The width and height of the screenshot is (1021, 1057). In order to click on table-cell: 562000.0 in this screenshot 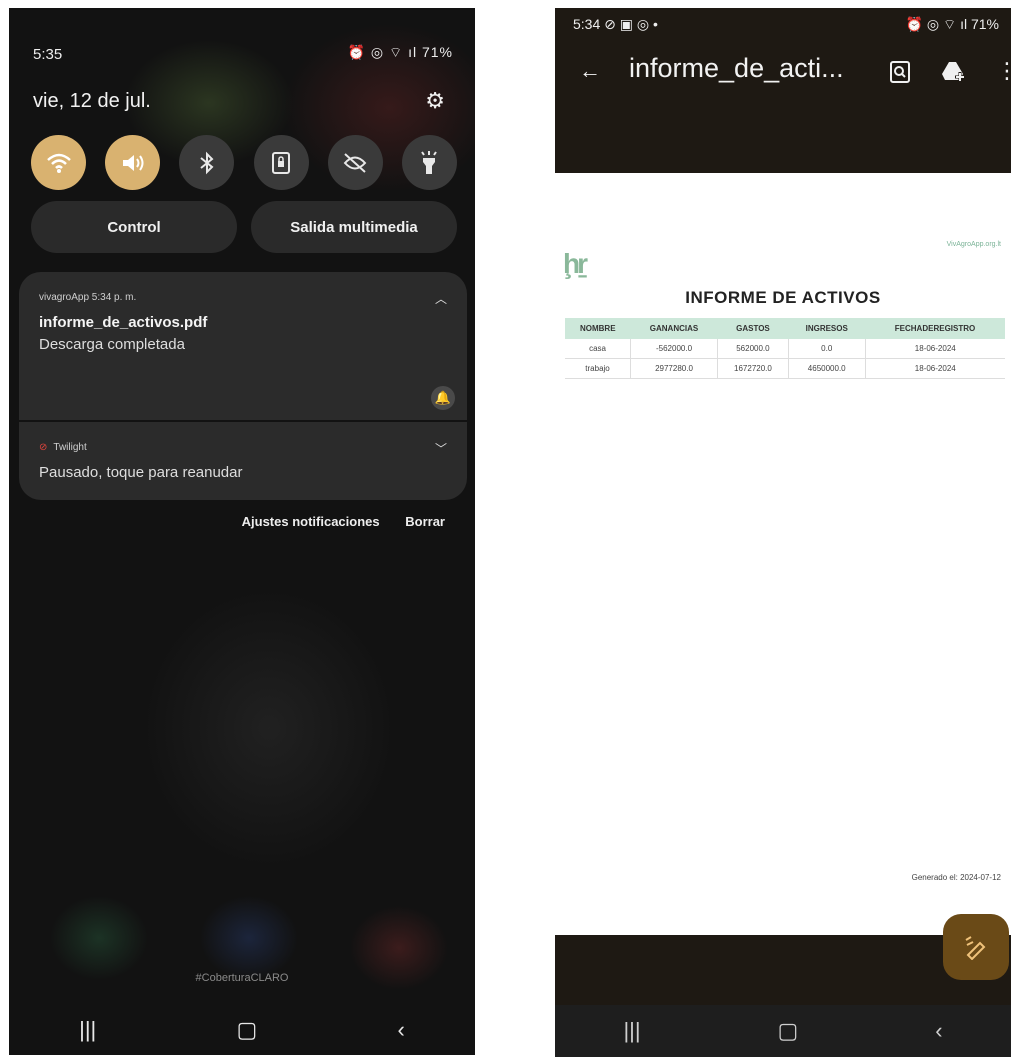, I will do `click(753, 349)`.